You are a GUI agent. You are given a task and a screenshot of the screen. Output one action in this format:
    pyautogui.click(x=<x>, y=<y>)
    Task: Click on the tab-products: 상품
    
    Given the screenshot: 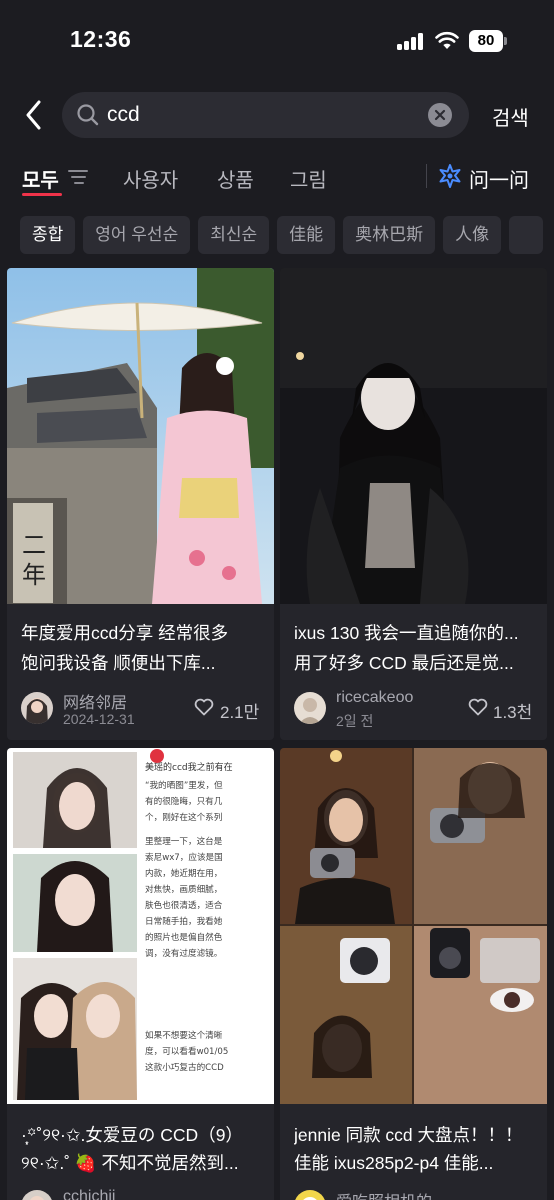 What is the action you would take?
    pyautogui.click(x=235, y=178)
    